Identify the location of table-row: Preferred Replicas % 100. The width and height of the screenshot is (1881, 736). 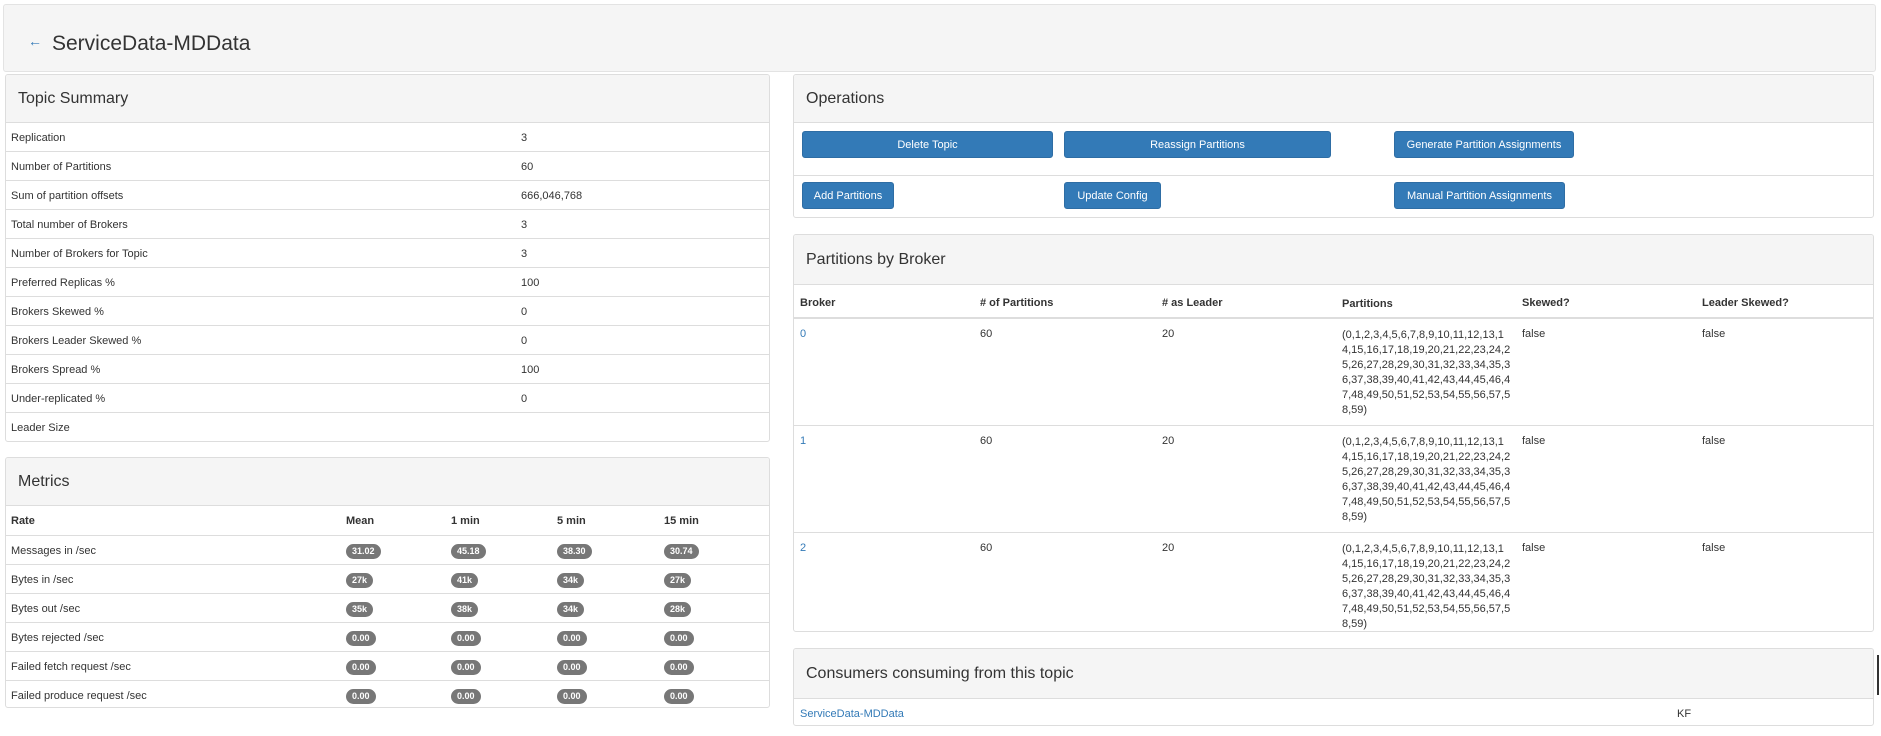
(387, 282).